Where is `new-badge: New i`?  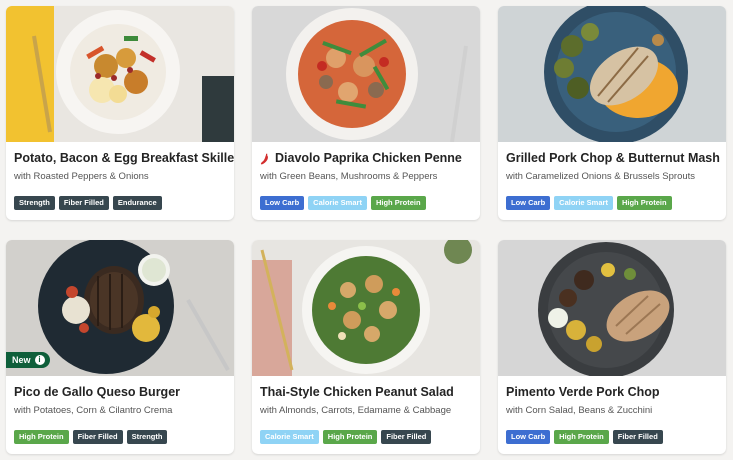
new-badge: New i is located at coordinates (28, 360).